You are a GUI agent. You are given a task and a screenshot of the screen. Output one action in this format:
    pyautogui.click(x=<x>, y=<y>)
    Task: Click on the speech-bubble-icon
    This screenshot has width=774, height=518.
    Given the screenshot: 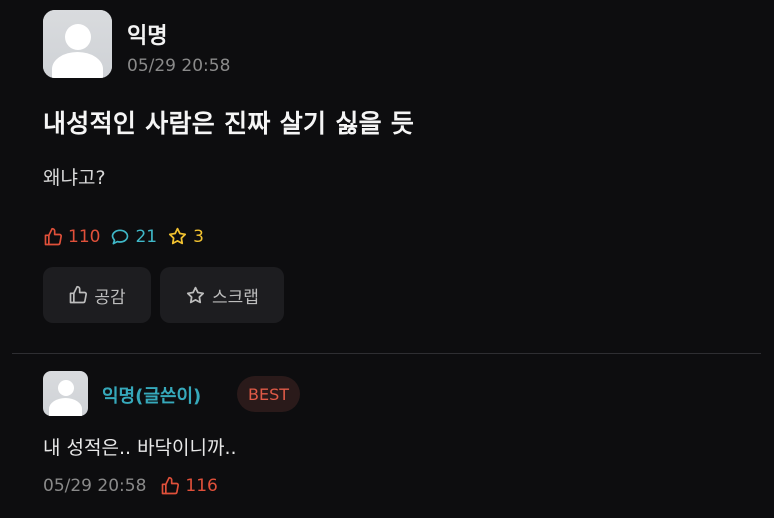 What is the action you would take?
    pyautogui.click(x=120, y=236)
    